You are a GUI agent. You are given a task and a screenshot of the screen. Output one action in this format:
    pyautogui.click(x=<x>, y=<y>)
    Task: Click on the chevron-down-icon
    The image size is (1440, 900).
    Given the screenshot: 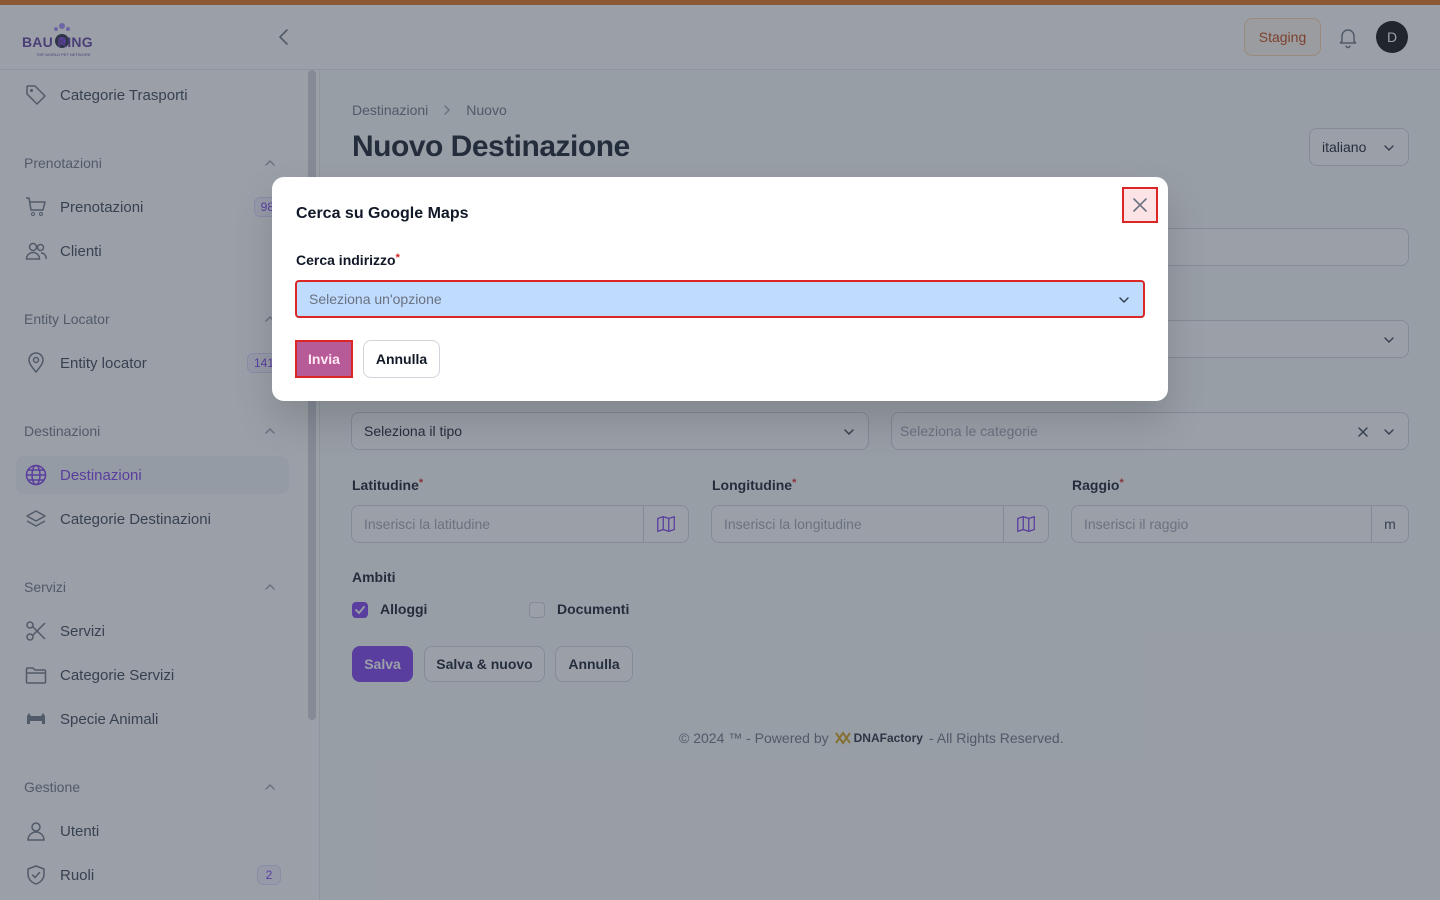 What is the action you would take?
    pyautogui.click(x=1124, y=300)
    